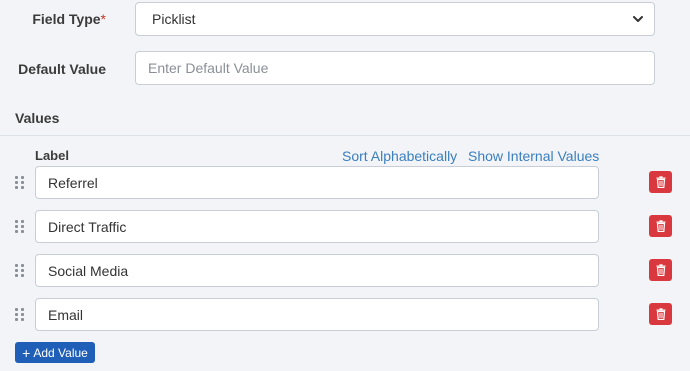  Describe the element at coordinates (533, 156) in the screenshot. I see `show-internal-values-link: Show Internal Values` at that location.